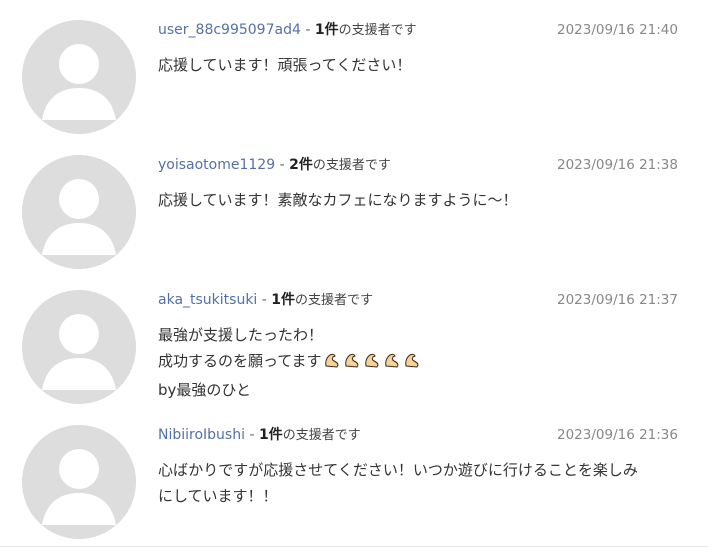 This screenshot has width=708, height=555. I want to click on comment-date: 2023/09/16 21:38, so click(617, 165).